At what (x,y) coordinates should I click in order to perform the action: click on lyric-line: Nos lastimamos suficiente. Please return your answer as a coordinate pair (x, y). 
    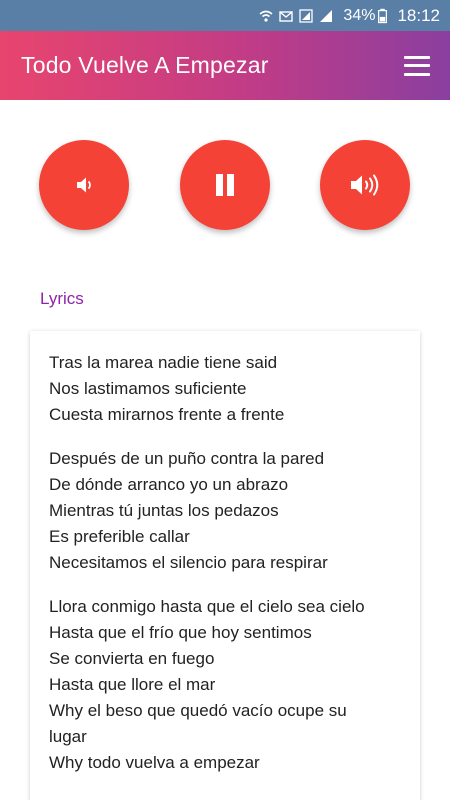
    Looking at the image, I should click on (148, 388).